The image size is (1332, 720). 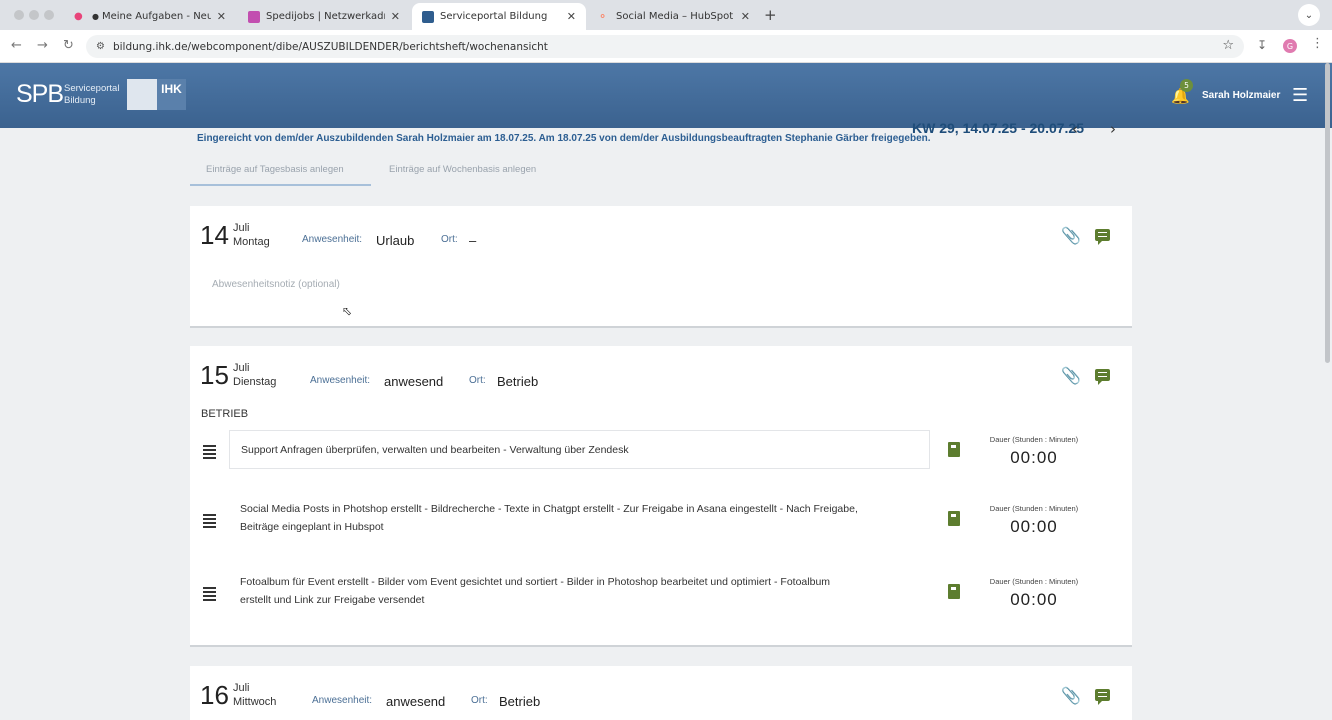 I want to click on hamburger-menu-icon: ☰, so click(x=1300, y=95).